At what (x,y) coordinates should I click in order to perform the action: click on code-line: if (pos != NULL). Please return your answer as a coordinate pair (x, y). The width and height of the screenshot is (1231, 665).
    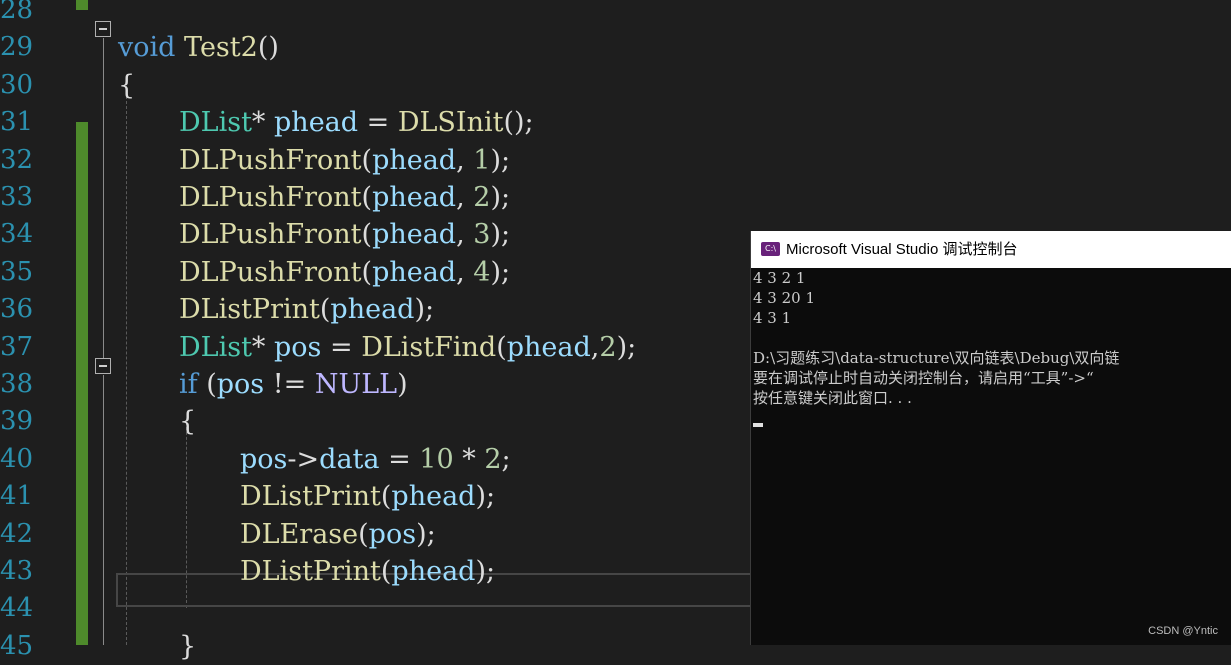
    Looking at the image, I should click on (293, 384).